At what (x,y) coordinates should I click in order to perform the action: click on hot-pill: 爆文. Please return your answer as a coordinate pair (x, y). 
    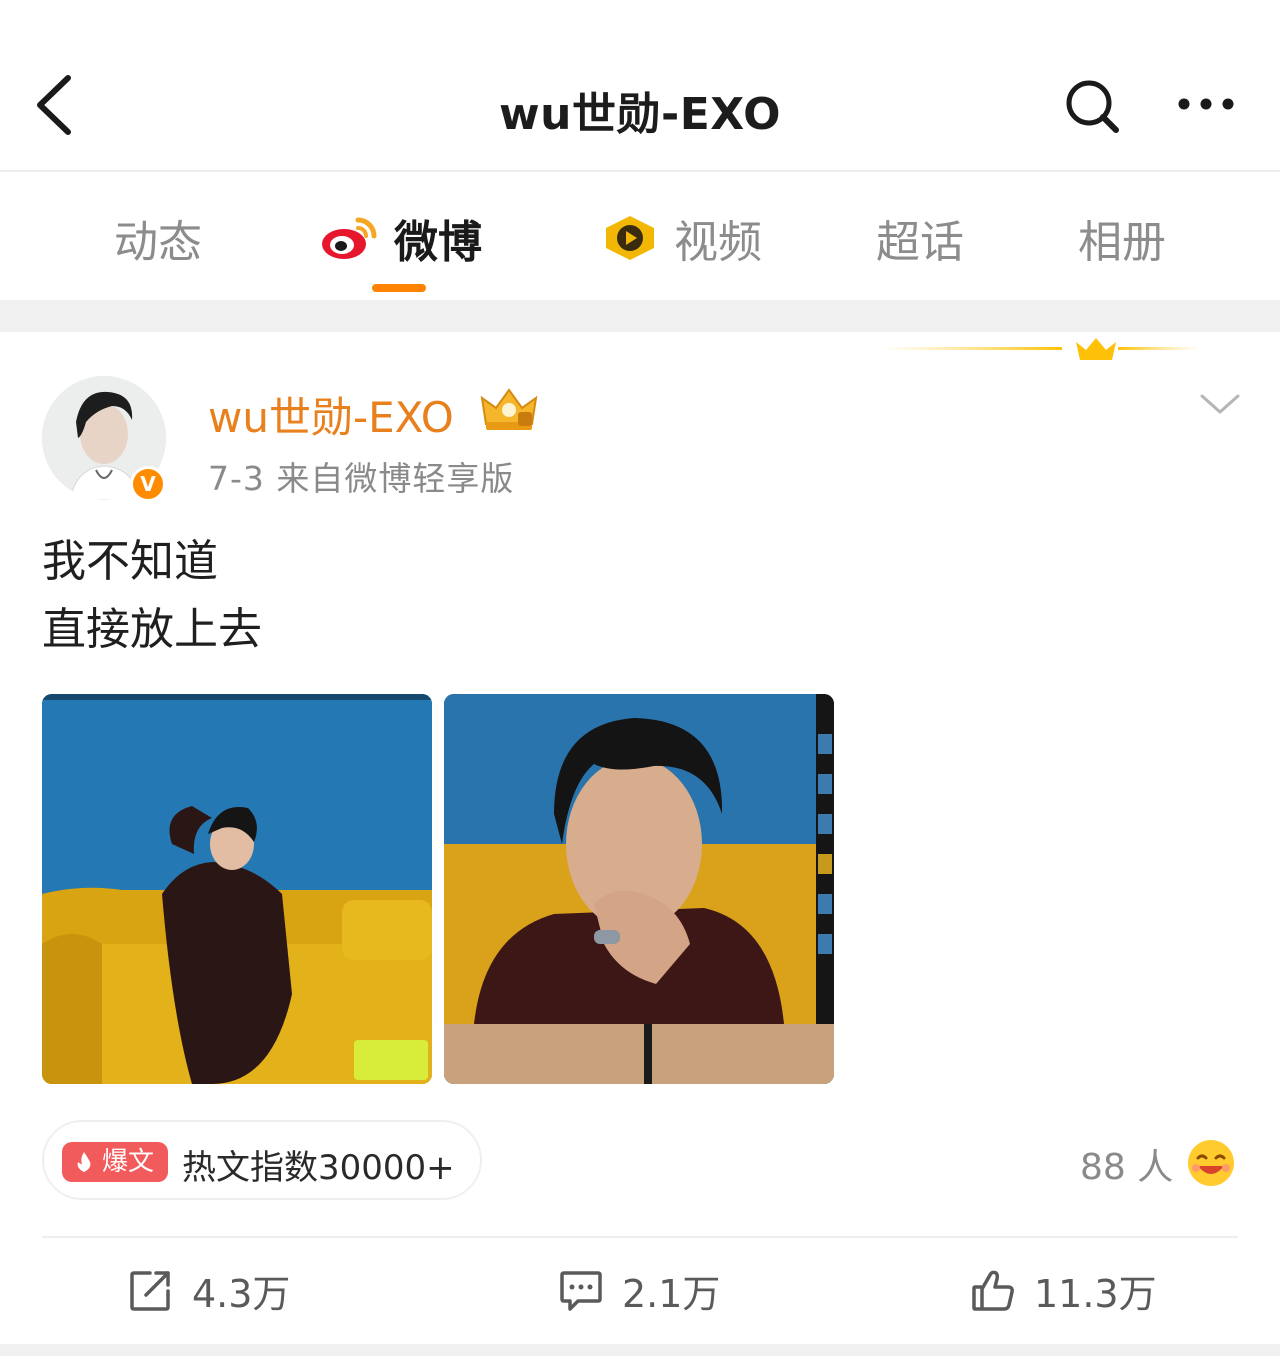
    Looking at the image, I should click on (115, 1162).